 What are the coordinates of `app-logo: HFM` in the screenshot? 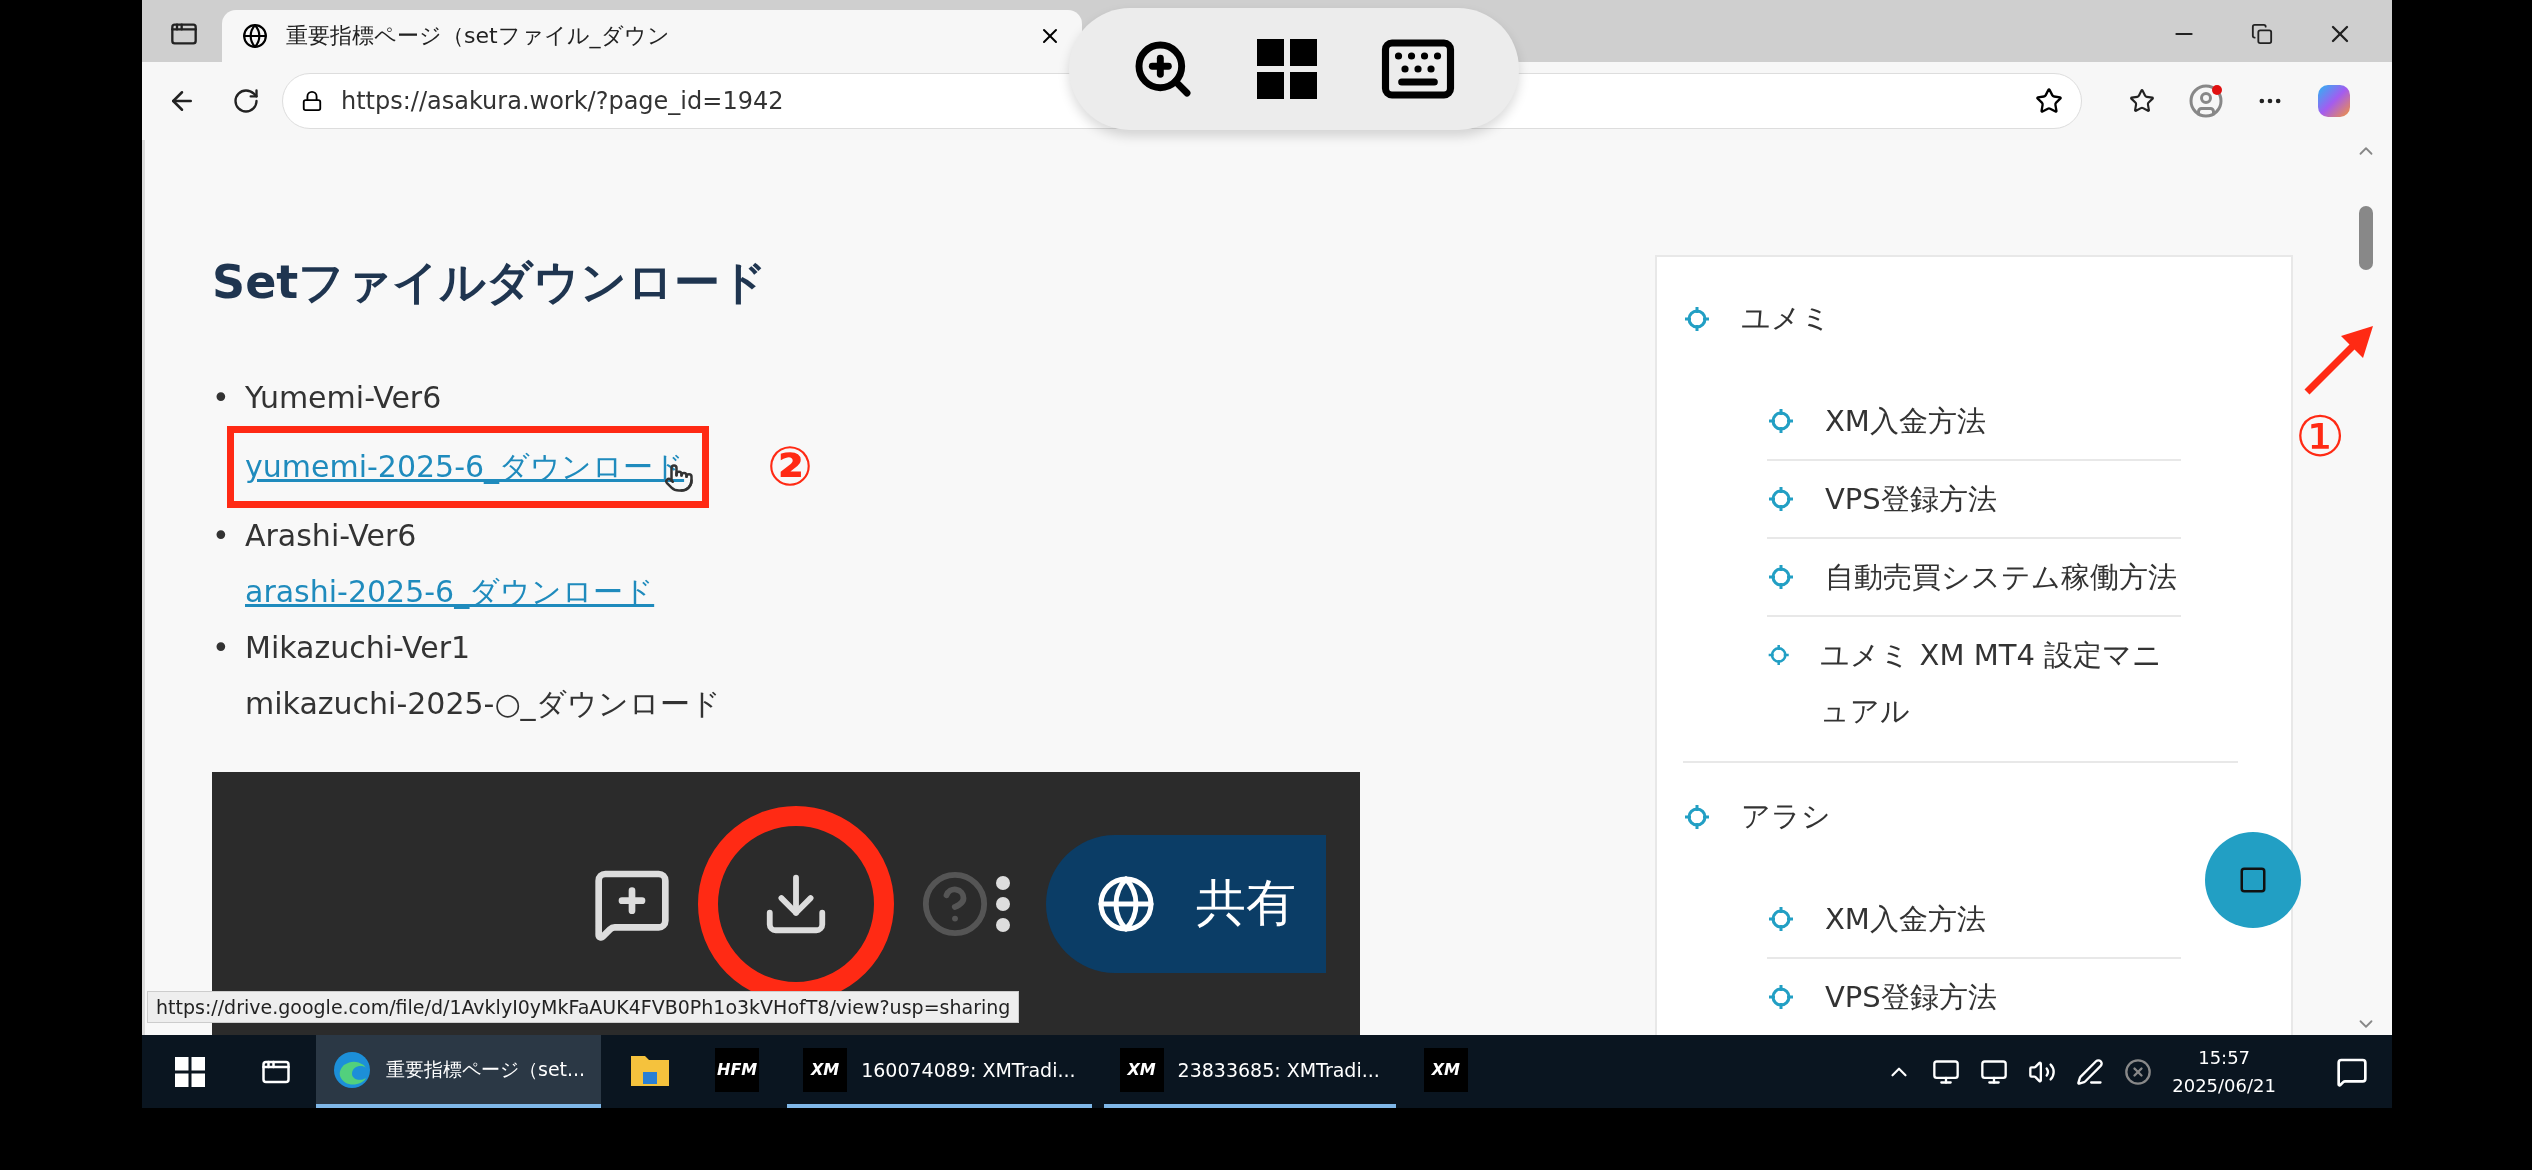 It's located at (737, 1069).